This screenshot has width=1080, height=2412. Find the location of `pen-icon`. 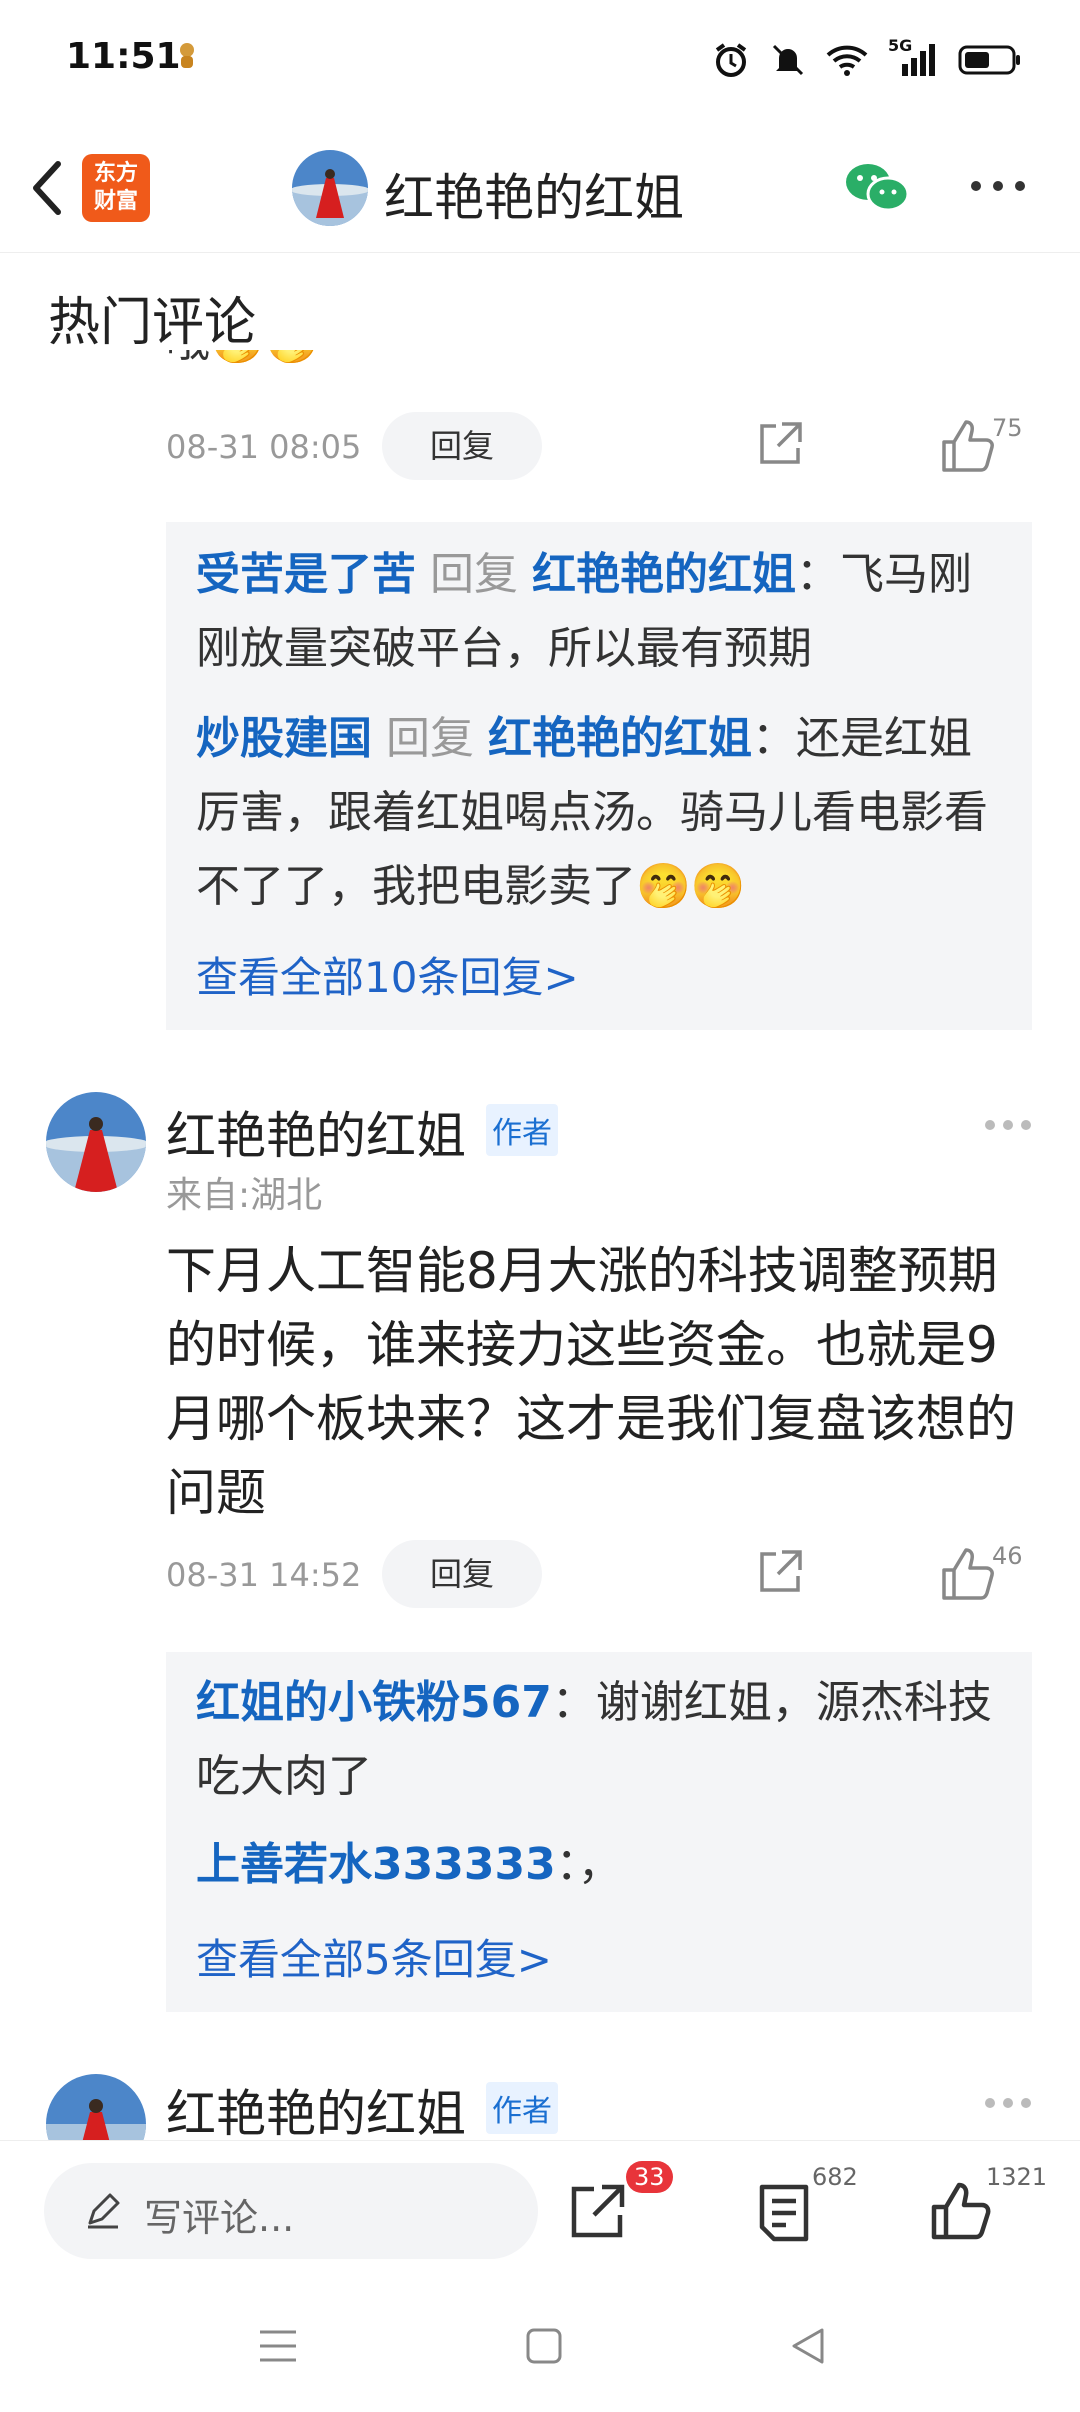

pen-icon is located at coordinates (104, 2211).